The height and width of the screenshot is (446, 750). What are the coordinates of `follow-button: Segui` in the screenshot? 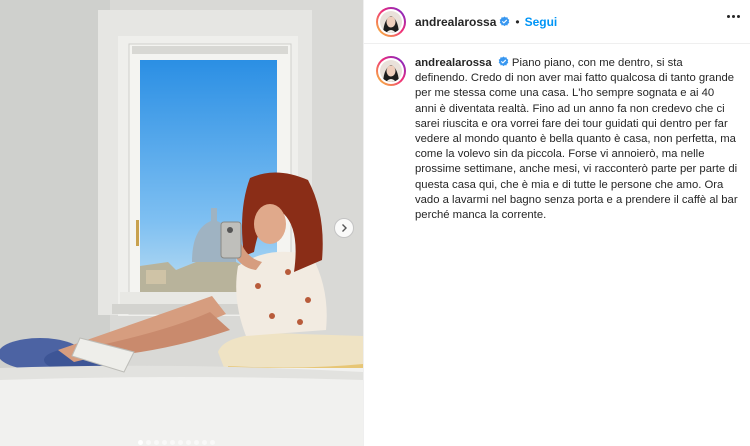 It's located at (541, 22).